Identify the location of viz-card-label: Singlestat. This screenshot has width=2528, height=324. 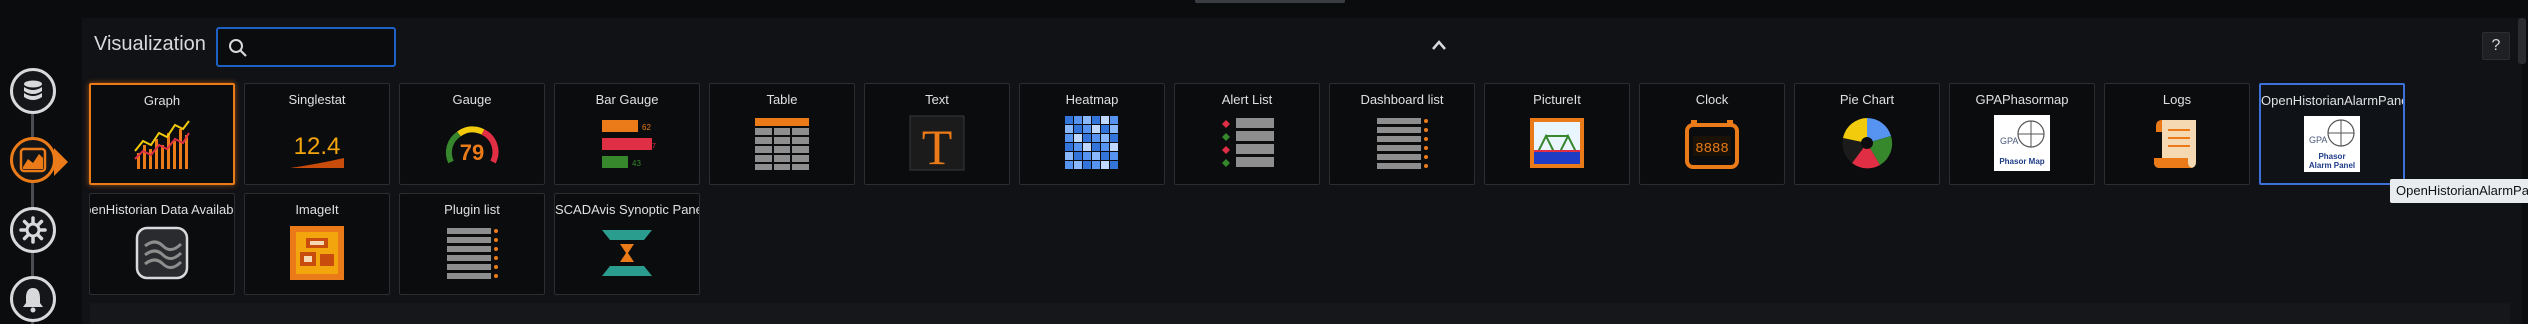
(317, 99).